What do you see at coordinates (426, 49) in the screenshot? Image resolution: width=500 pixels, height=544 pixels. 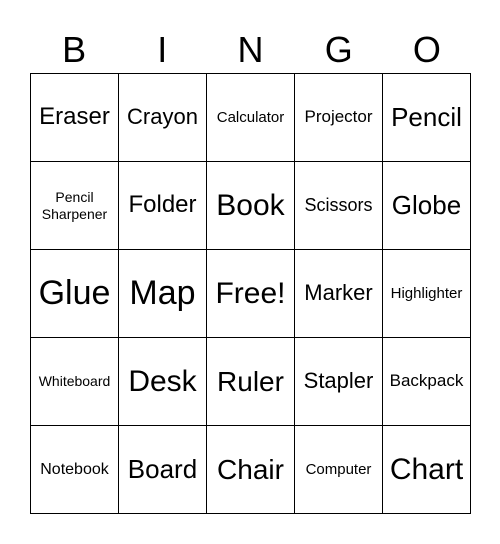 I see `header-letter-o: O` at bounding box center [426, 49].